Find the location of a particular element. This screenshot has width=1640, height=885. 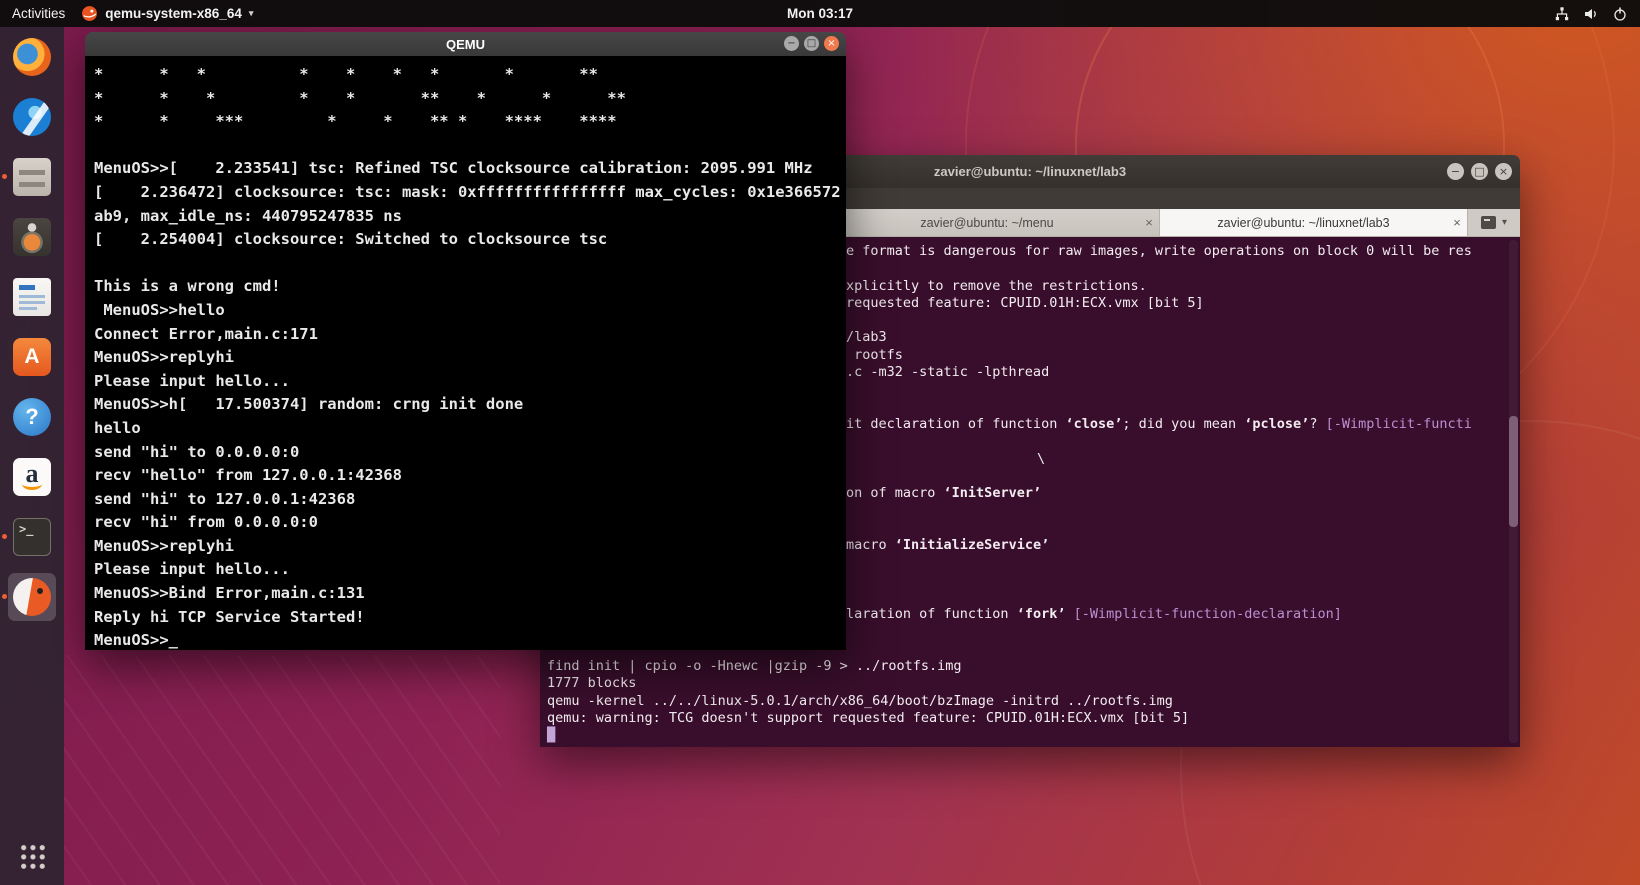

dock-item-terminal is located at coordinates (29, 537).